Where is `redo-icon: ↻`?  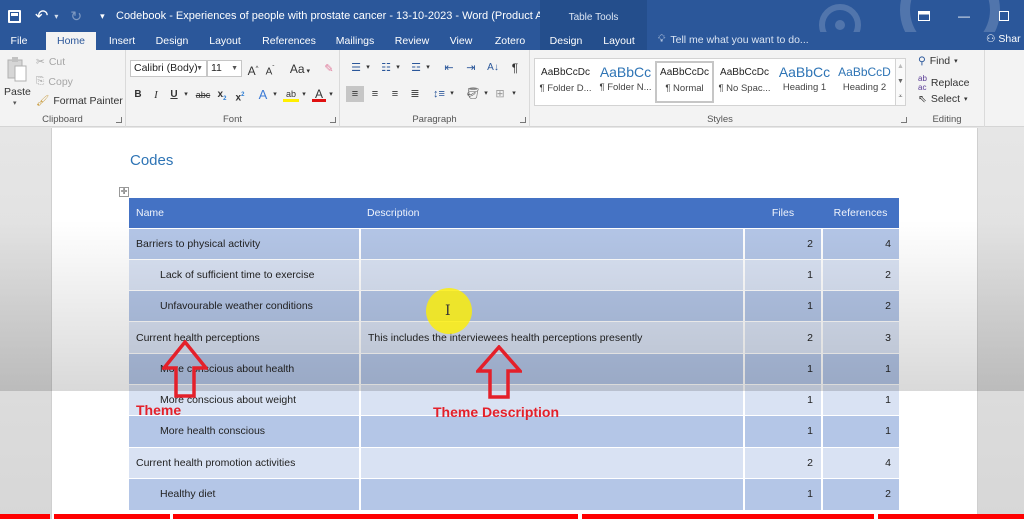 redo-icon: ↻ is located at coordinates (76, 16).